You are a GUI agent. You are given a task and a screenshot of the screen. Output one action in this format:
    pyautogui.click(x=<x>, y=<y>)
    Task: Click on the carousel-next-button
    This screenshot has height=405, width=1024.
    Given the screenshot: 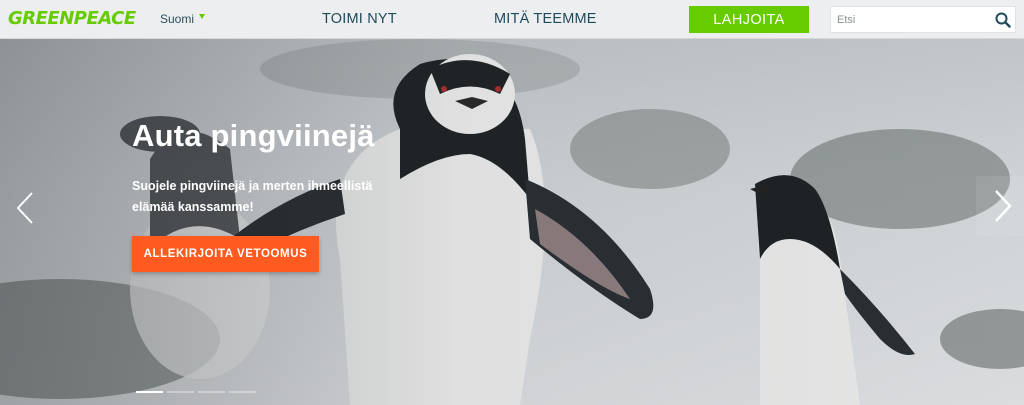 What is the action you would take?
    pyautogui.click(x=1000, y=206)
    